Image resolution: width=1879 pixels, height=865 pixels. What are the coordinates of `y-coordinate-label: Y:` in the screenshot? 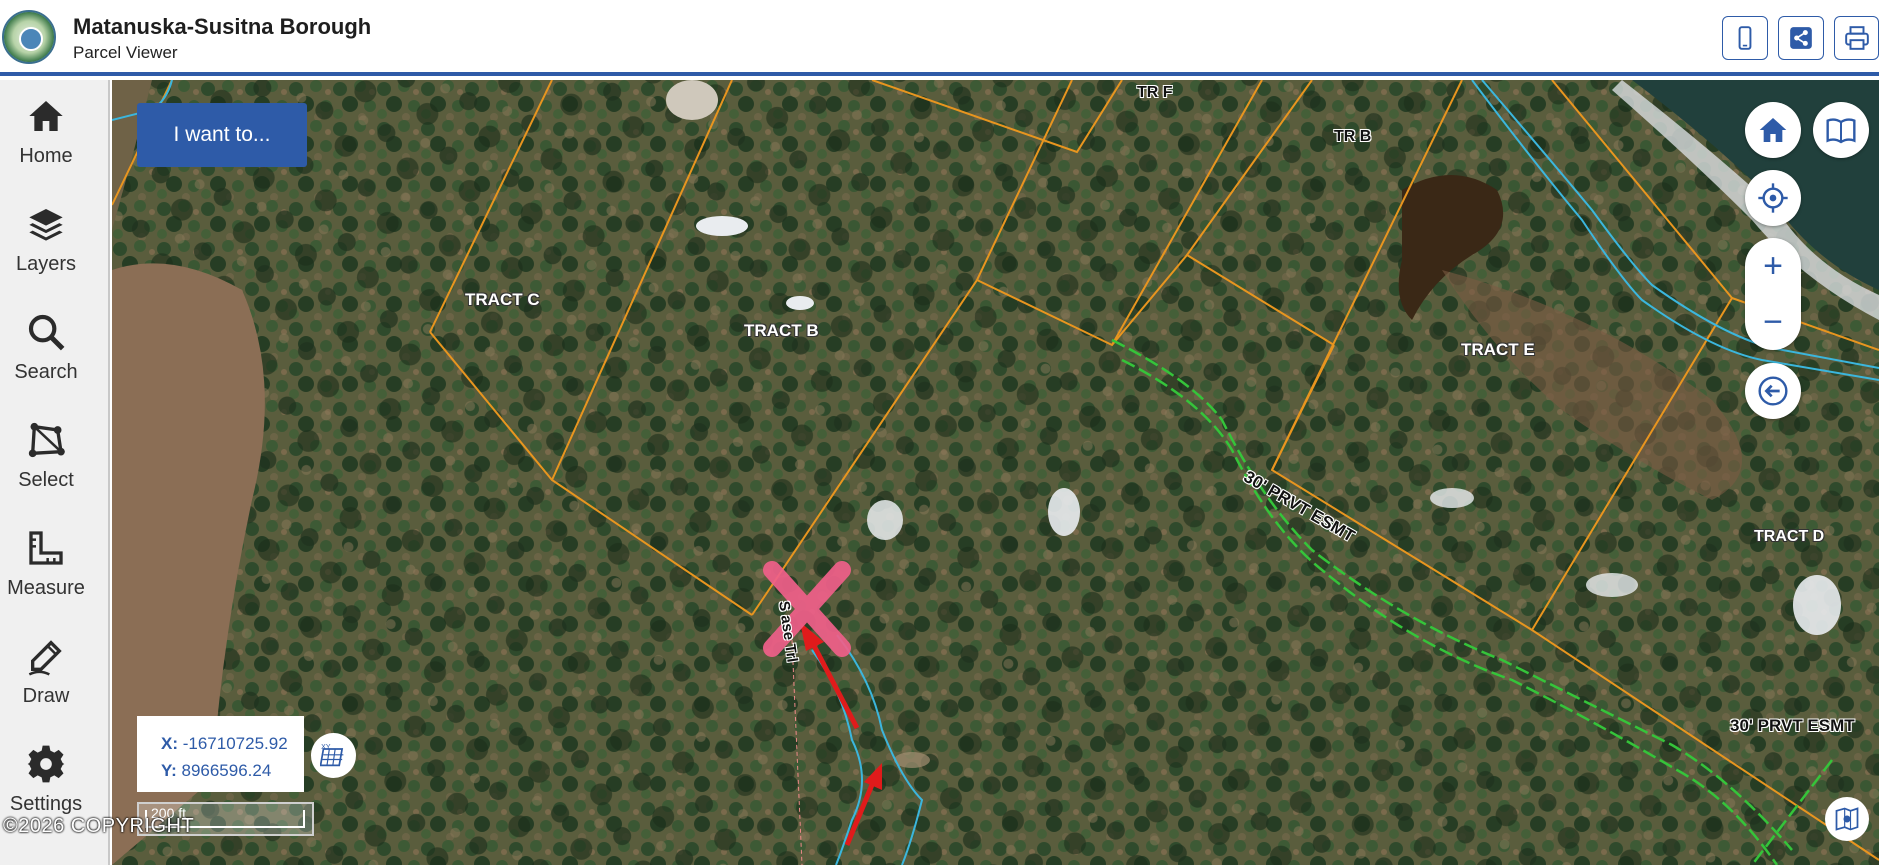 It's located at (169, 770).